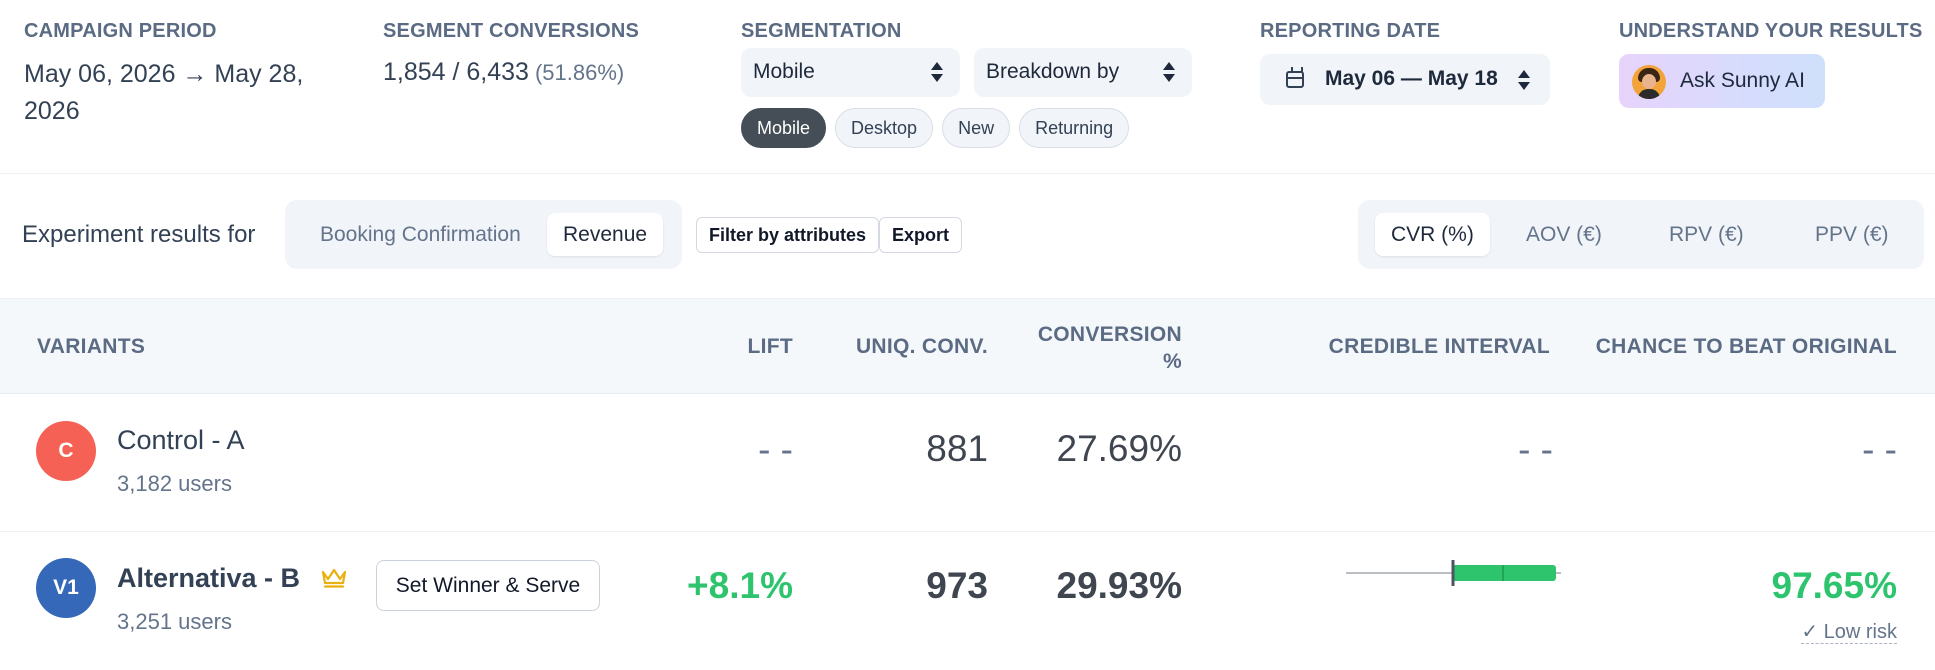  What do you see at coordinates (91, 346) in the screenshot?
I see `header-variants: VARIANTS` at bounding box center [91, 346].